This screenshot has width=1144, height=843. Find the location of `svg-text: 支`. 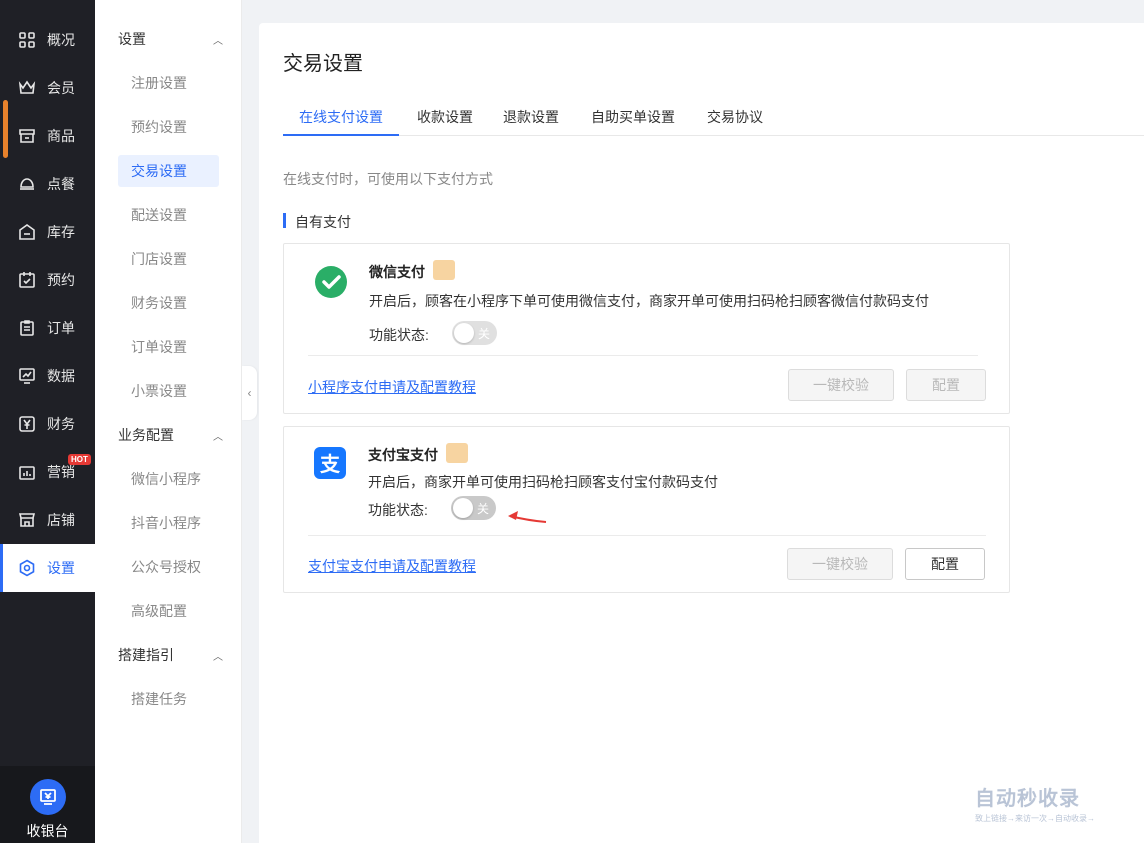

svg-text: 支 is located at coordinates (330, 464).